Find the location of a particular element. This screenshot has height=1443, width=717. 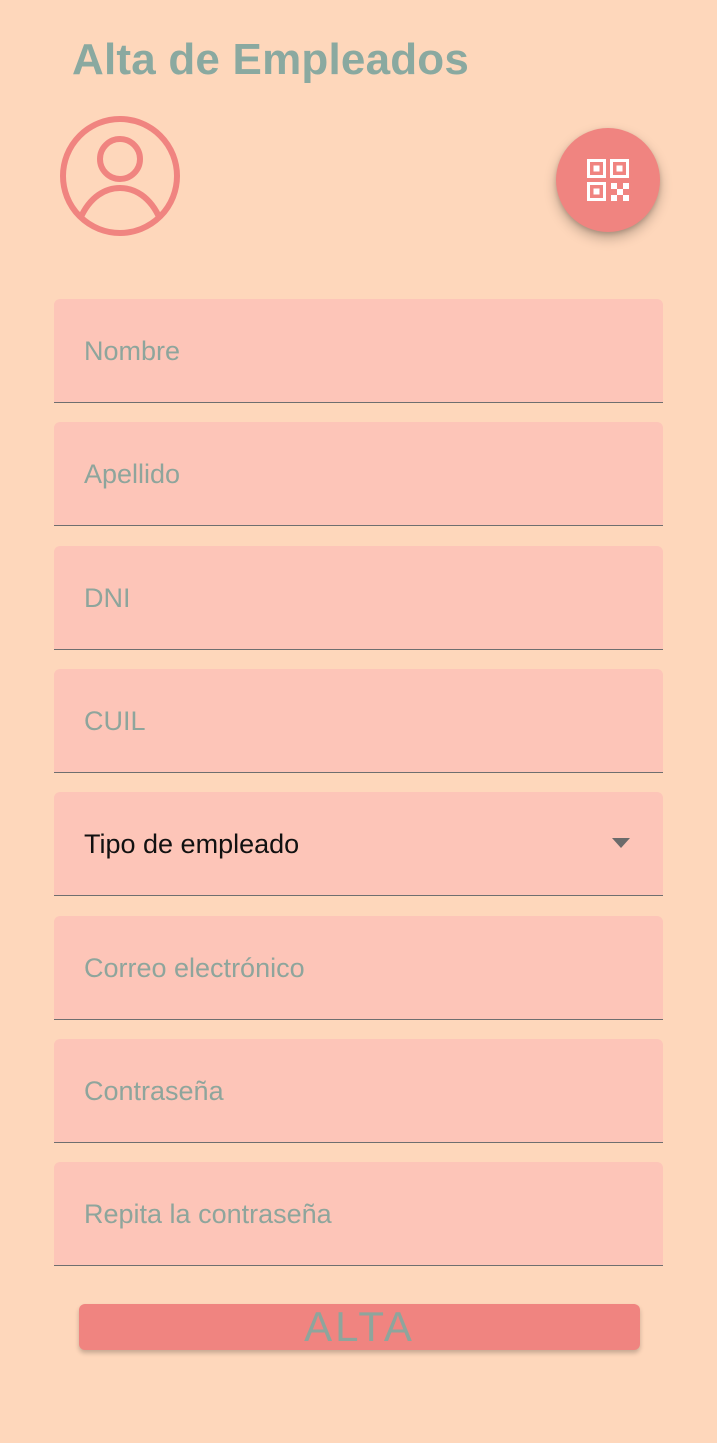

cuil-input is located at coordinates (358, 720).